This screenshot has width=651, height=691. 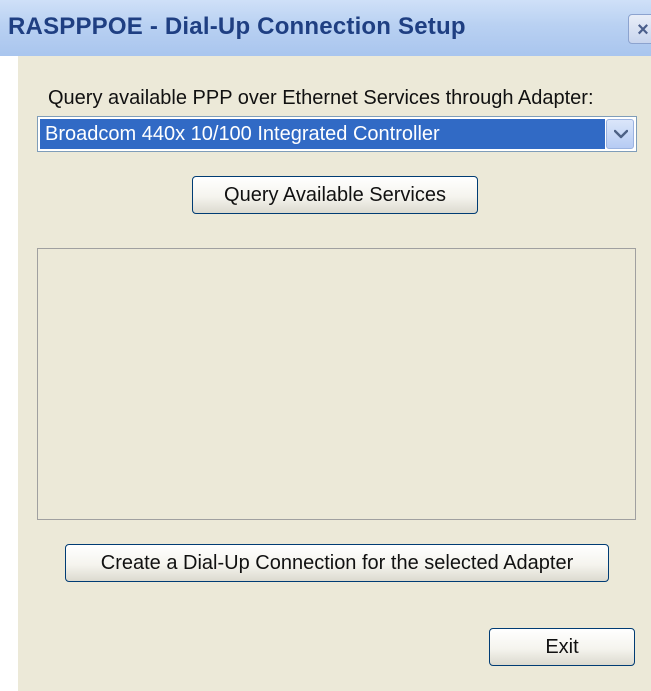 I want to click on close-button: ×, so click(x=639, y=29).